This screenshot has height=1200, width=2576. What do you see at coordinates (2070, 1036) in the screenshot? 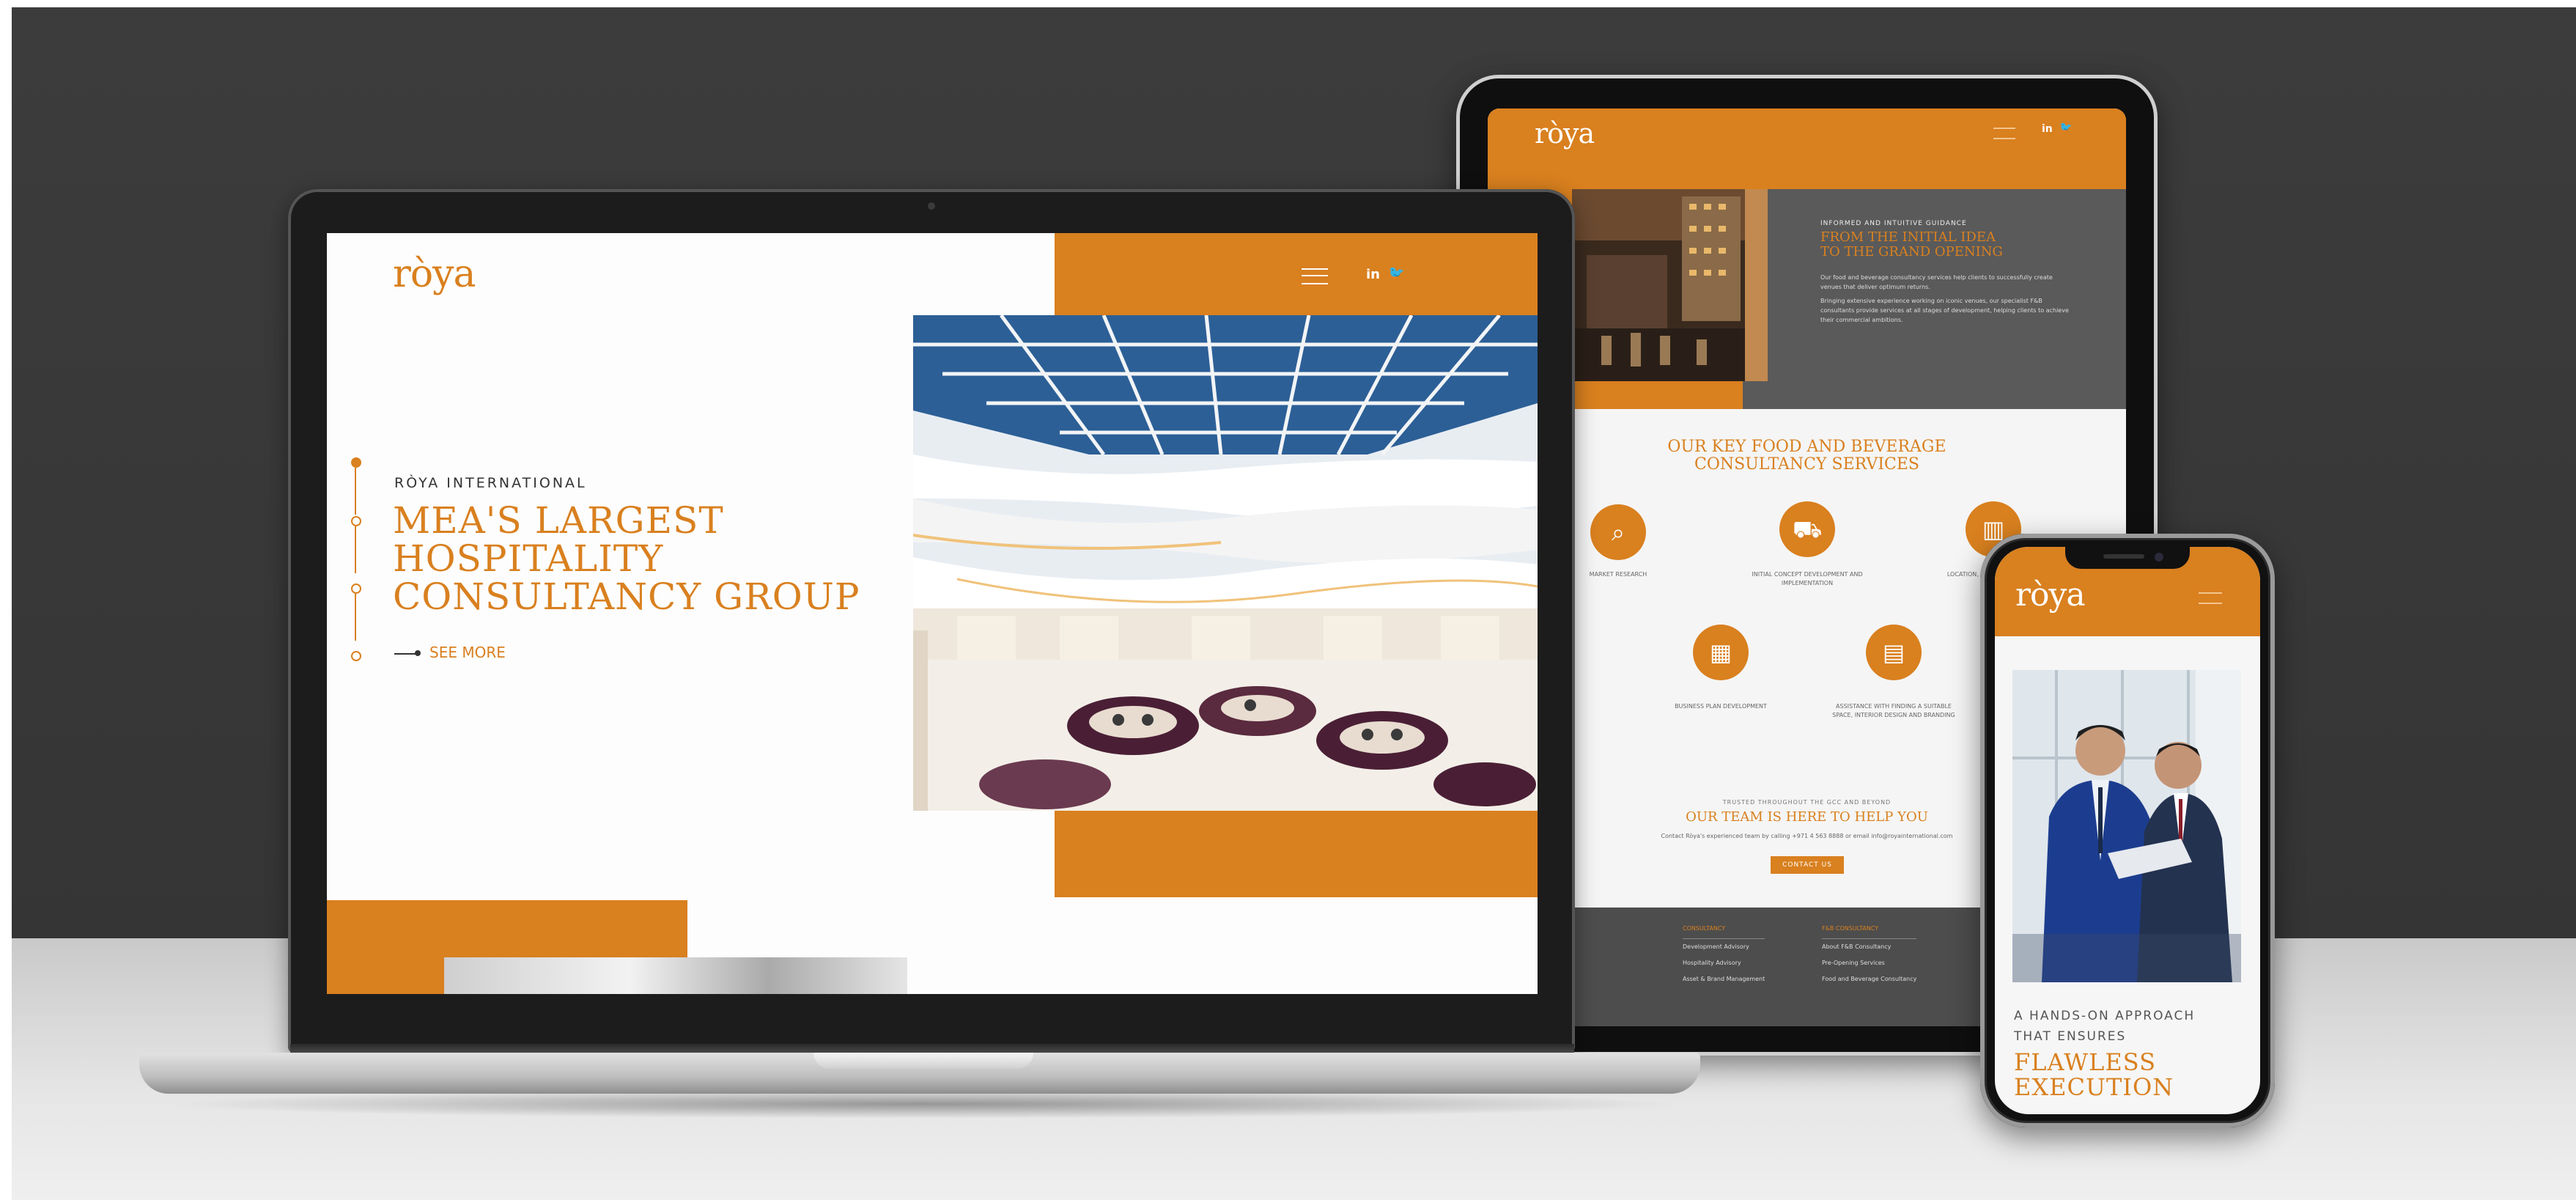
I see `phone-subtitle-line-2: THAT ENSURES` at bounding box center [2070, 1036].